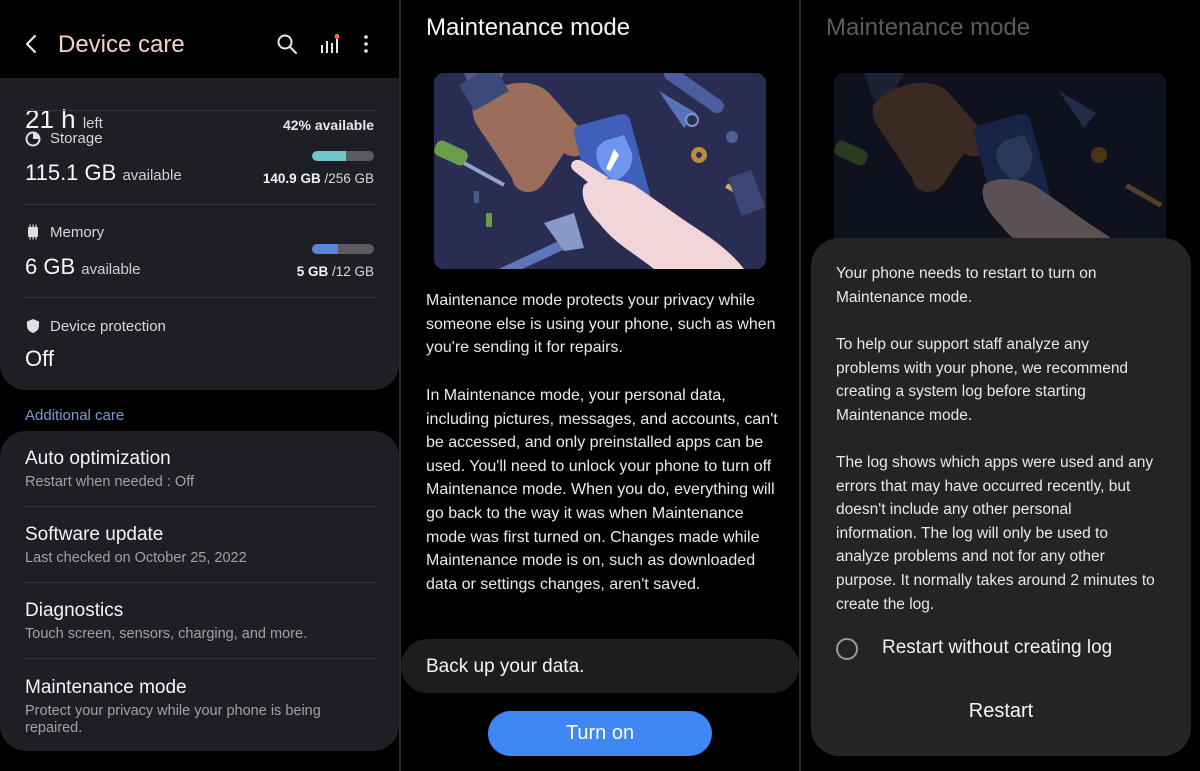 The image size is (1200, 771). I want to click on storage-usage-text: 140.9 GB /256 GB, so click(318, 178).